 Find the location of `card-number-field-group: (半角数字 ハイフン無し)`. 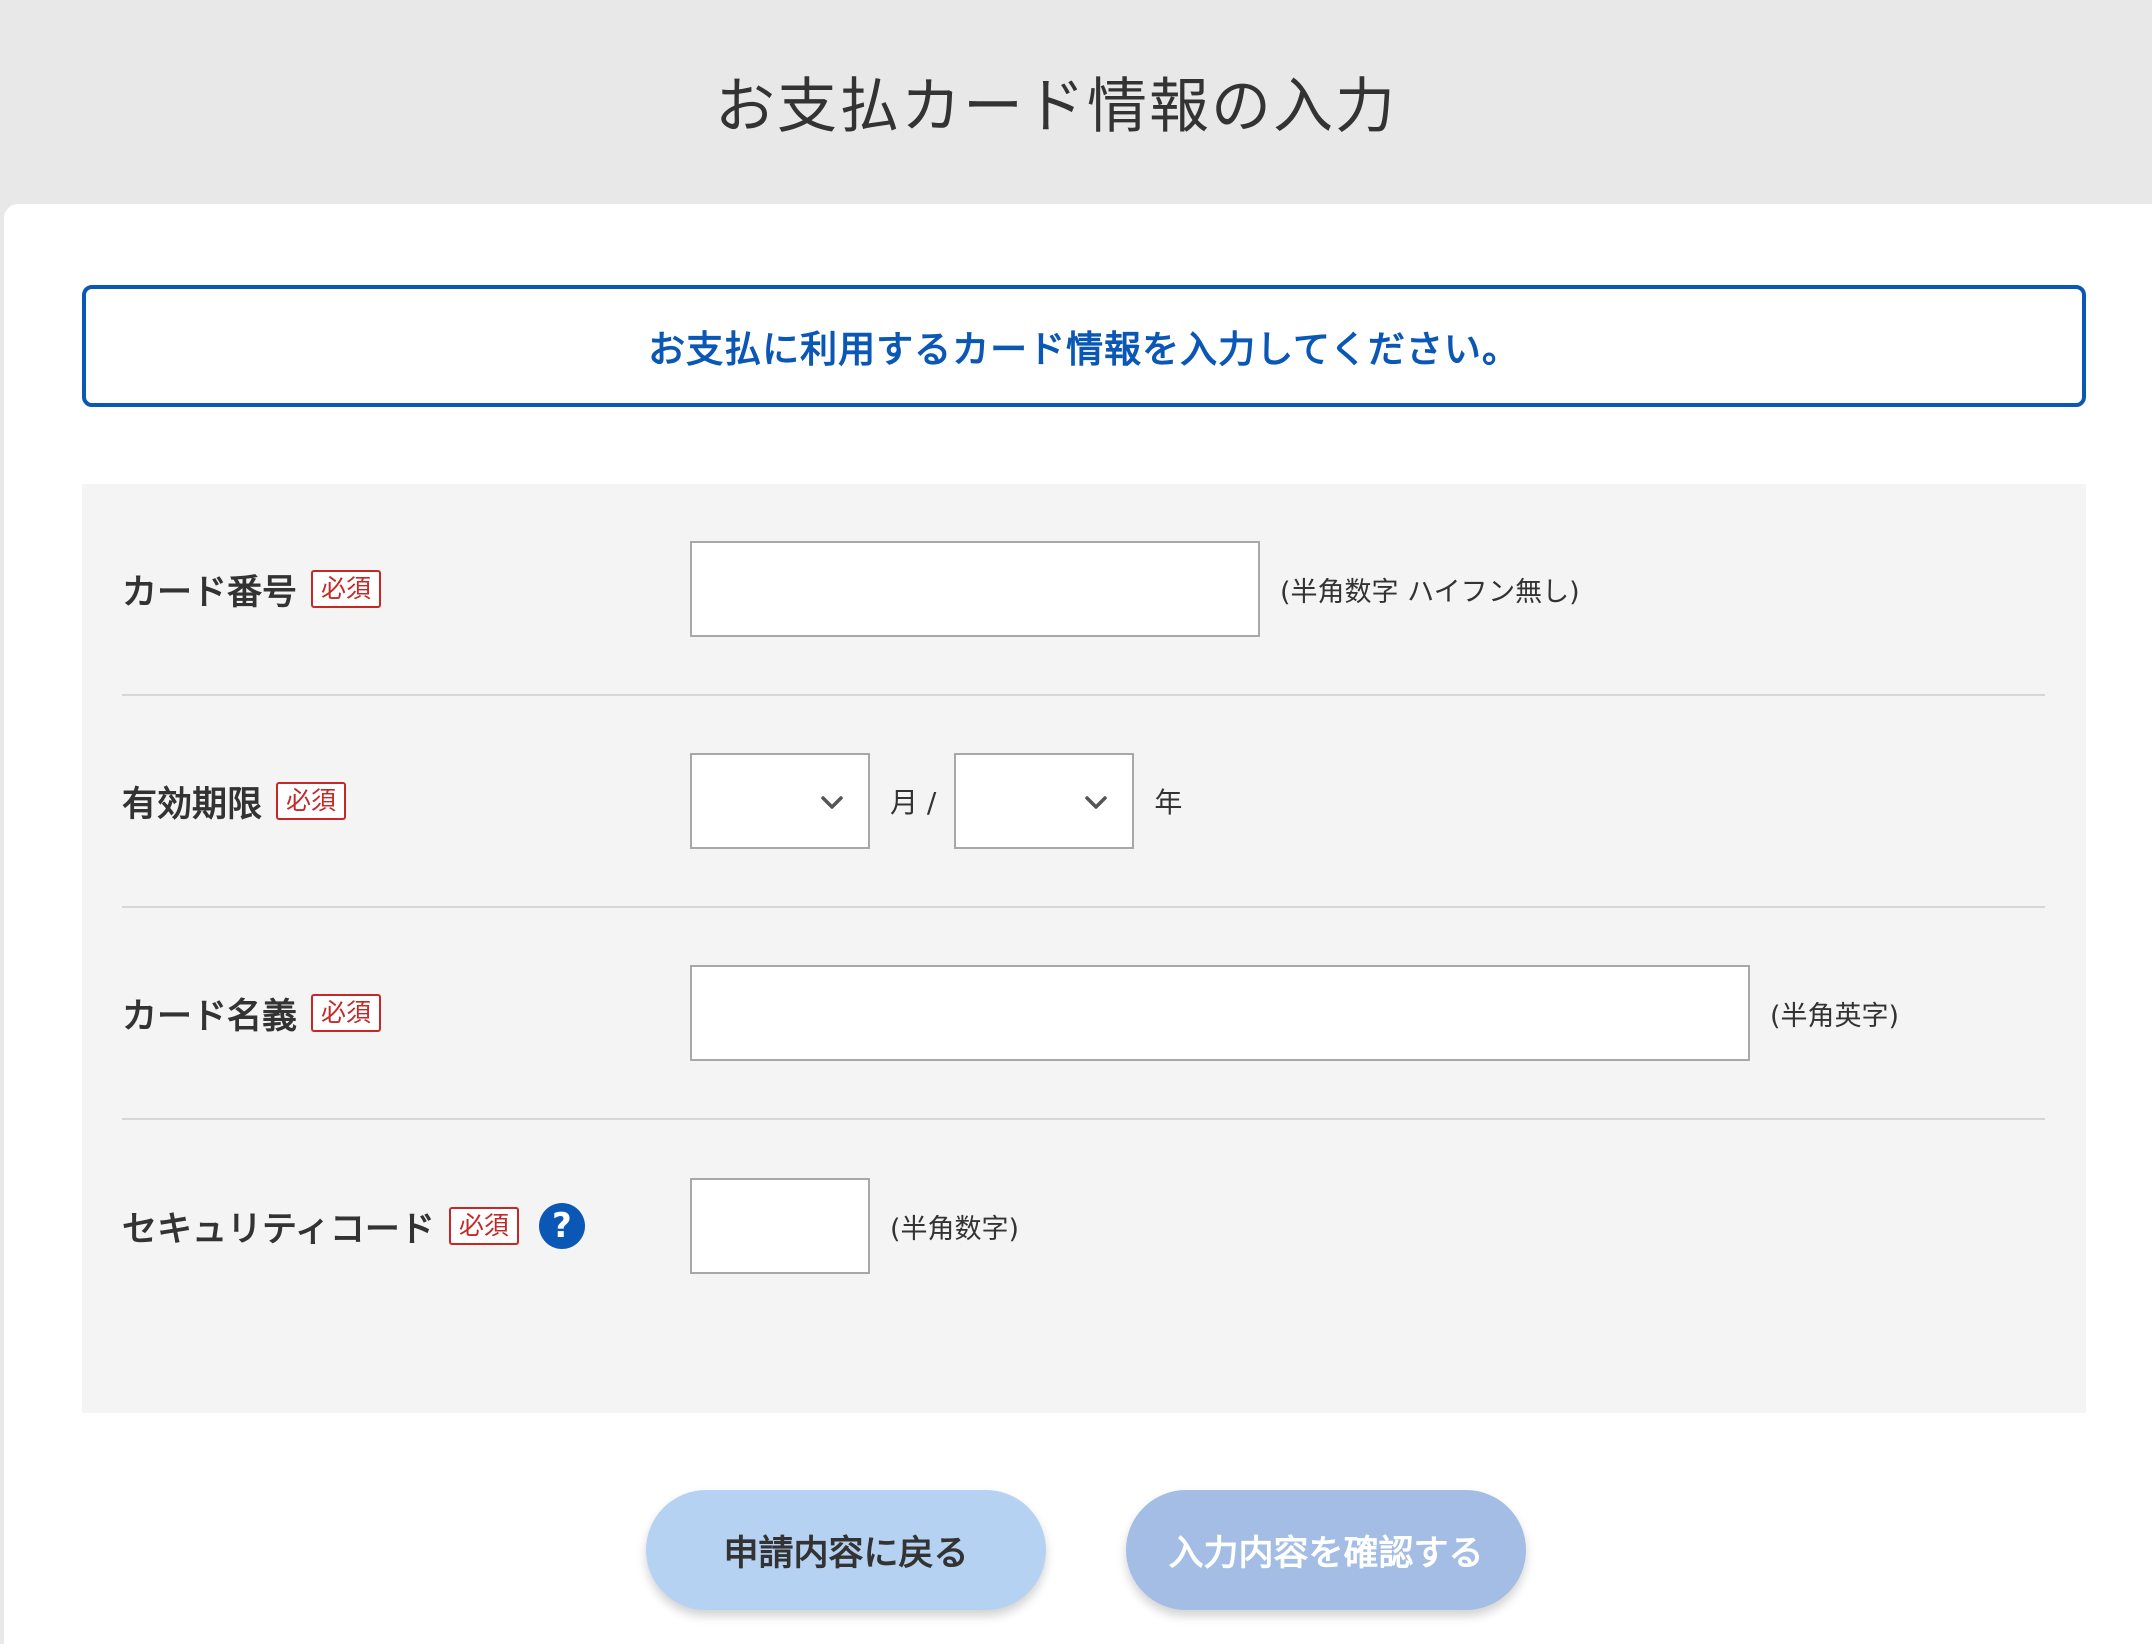

card-number-field-group: (半角数字 ハイフン無し) is located at coordinates (1135, 589).